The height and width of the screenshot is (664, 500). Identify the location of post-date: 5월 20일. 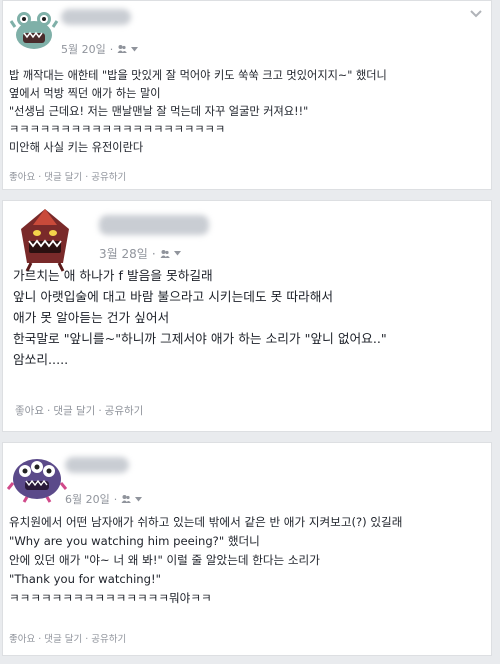
(83, 49).